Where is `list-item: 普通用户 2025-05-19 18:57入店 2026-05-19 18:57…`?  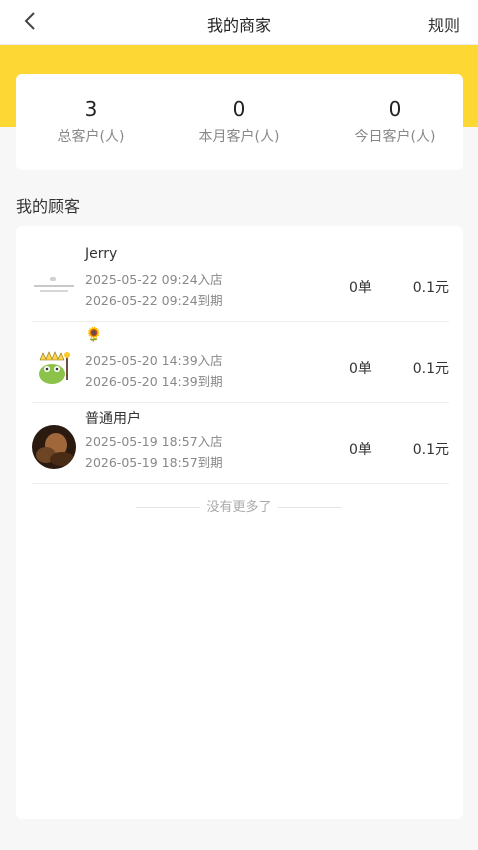 list-item: 普通用户 2025-05-19 18:57入店 2026-05-19 18:57… is located at coordinates (240, 443).